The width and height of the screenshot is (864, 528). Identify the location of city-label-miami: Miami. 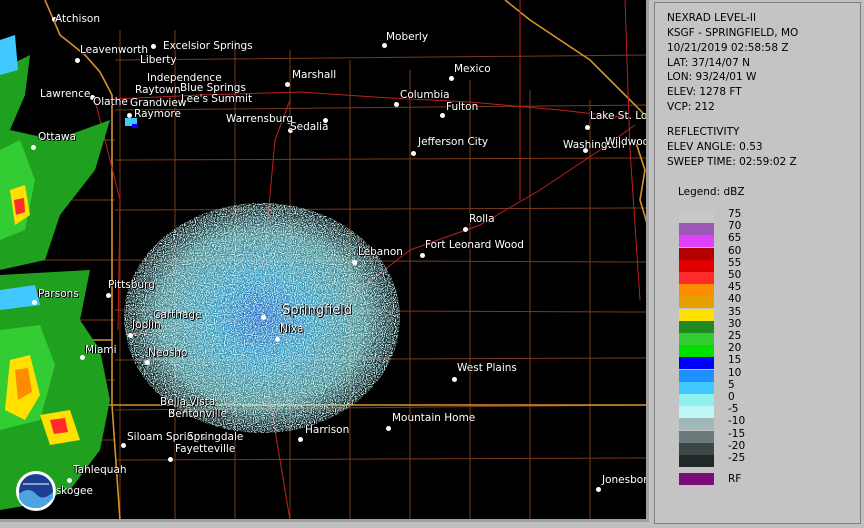
(101, 350).